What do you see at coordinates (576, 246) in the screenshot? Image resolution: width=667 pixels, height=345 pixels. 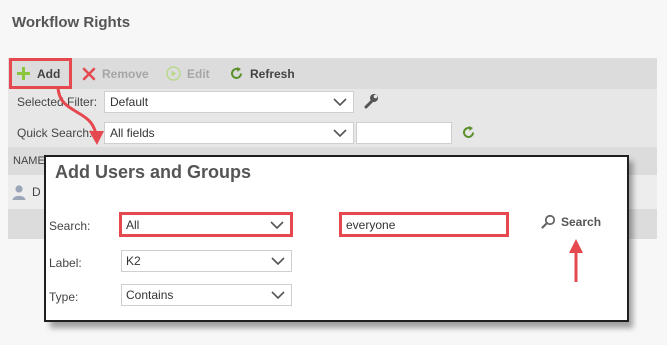 I see `annotation-up-arrowhead` at bounding box center [576, 246].